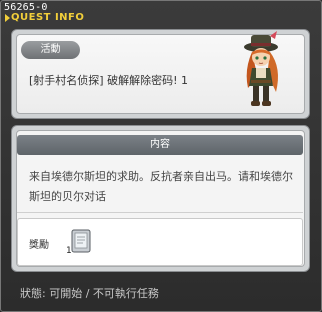 Image resolution: width=322 pixels, height=312 pixels. I want to click on quest-status: 狀態: 可開始 / 不可執行任務, so click(89, 293).